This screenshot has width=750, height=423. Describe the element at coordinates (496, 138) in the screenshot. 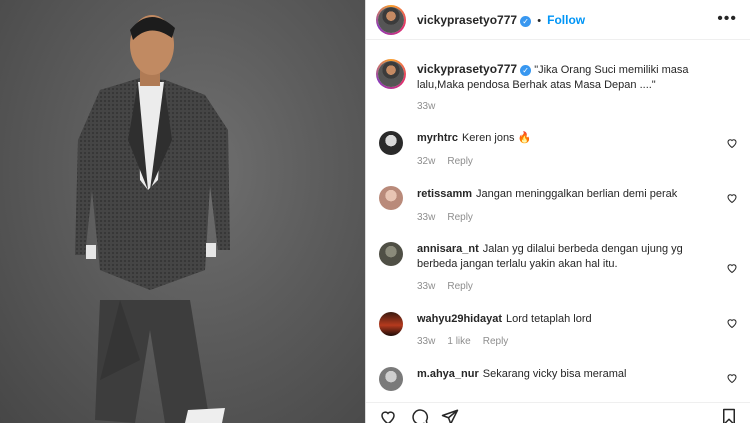

I see `comment-text: Keren jons 🔥` at that location.